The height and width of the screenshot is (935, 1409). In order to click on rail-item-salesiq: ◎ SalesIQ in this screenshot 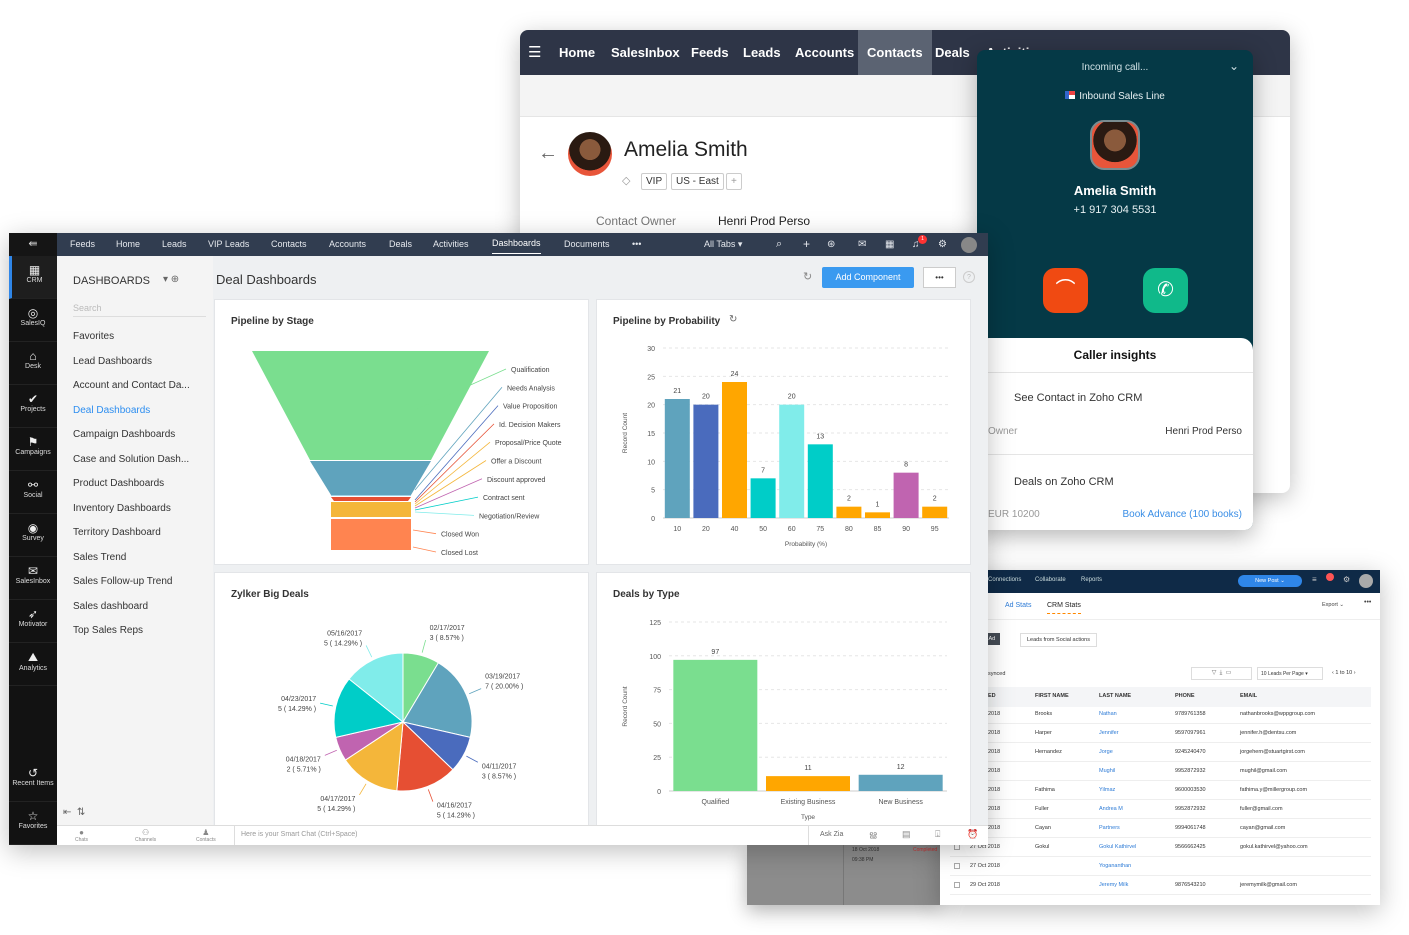, I will do `click(33, 320)`.